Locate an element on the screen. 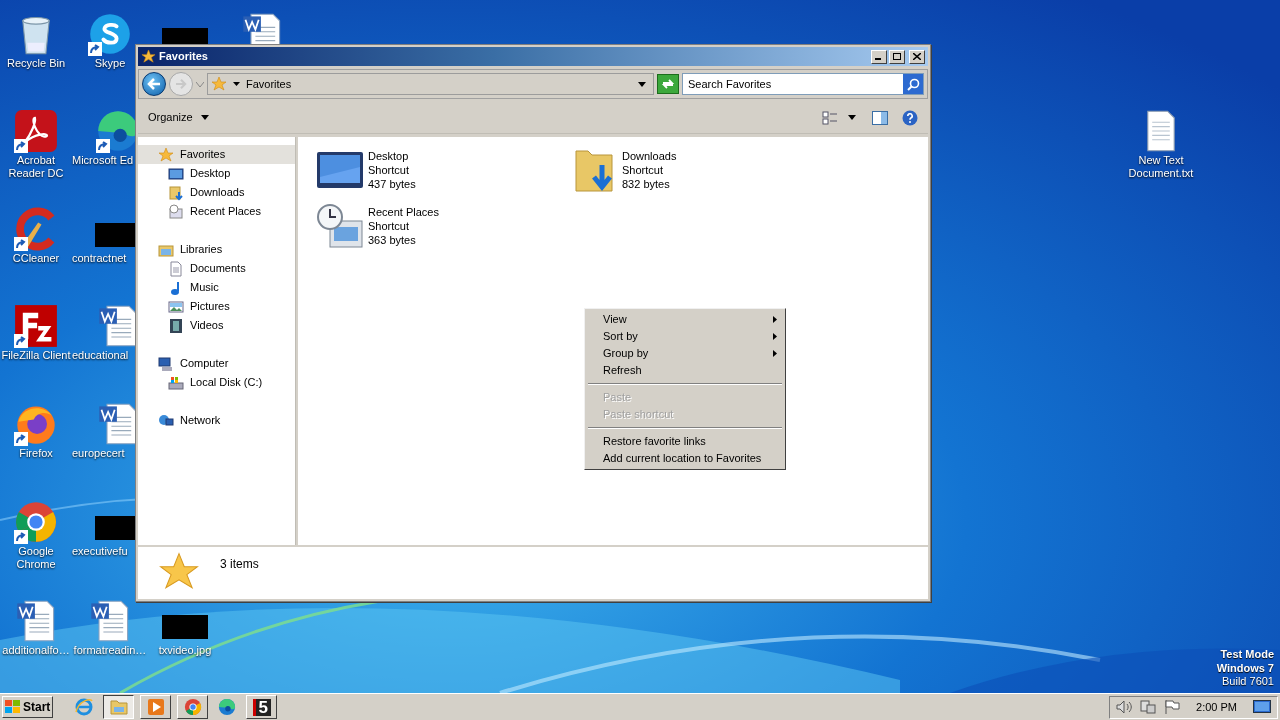 The height and width of the screenshot is (720, 1280). desktop-icon-label: europecert is located at coordinates (97, 453).